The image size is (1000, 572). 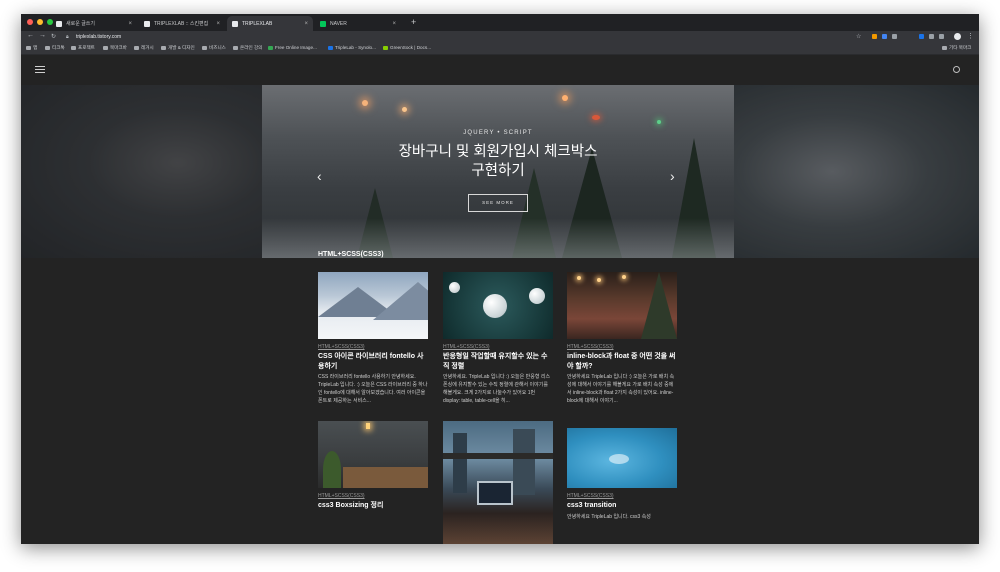 What do you see at coordinates (970, 36) in the screenshot?
I see `more-menu-icon: ⋮` at bounding box center [970, 36].